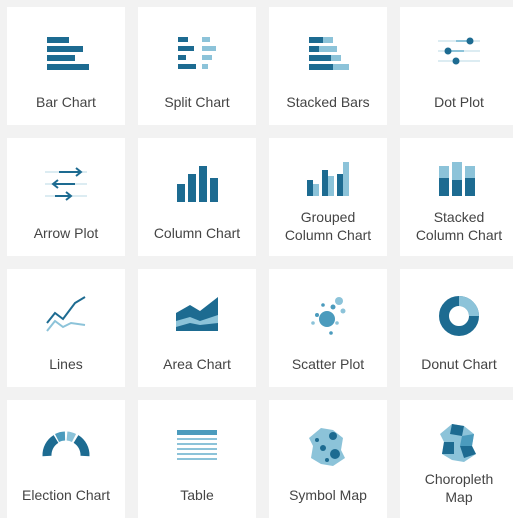 Image resolution: width=513 pixels, height=518 pixels. I want to click on tile-bar-chart: Bar Chart, so click(66, 66).